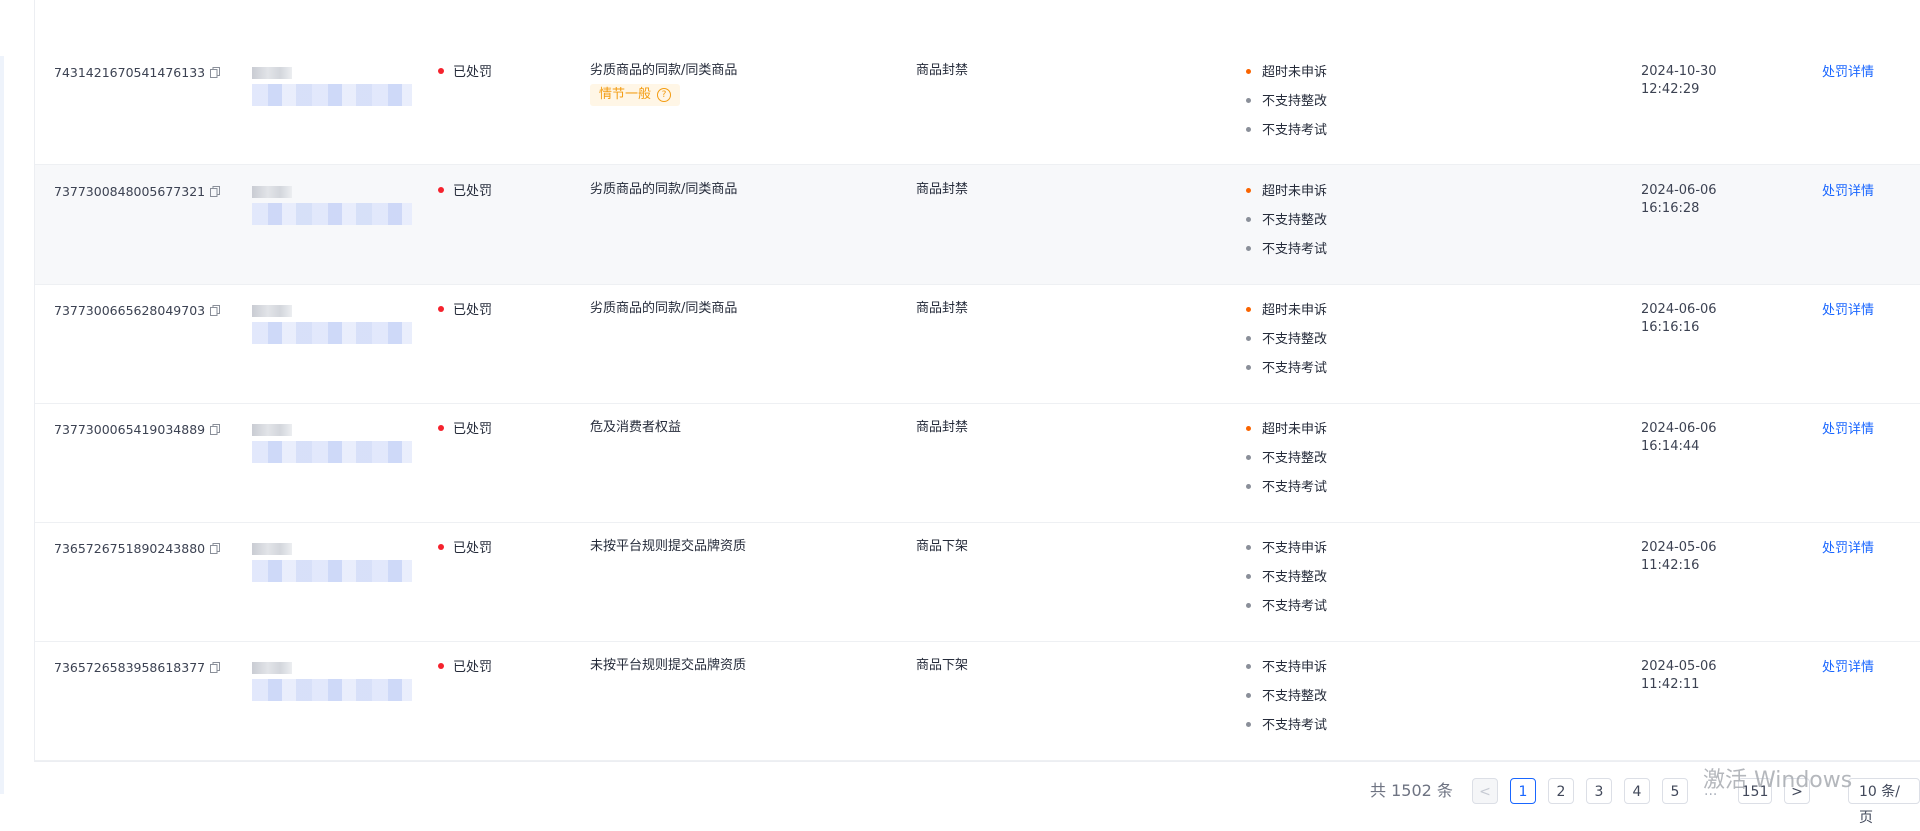 The width and height of the screenshot is (1920, 831). I want to click on record-id-text: 7377300848005677321, so click(130, 191).